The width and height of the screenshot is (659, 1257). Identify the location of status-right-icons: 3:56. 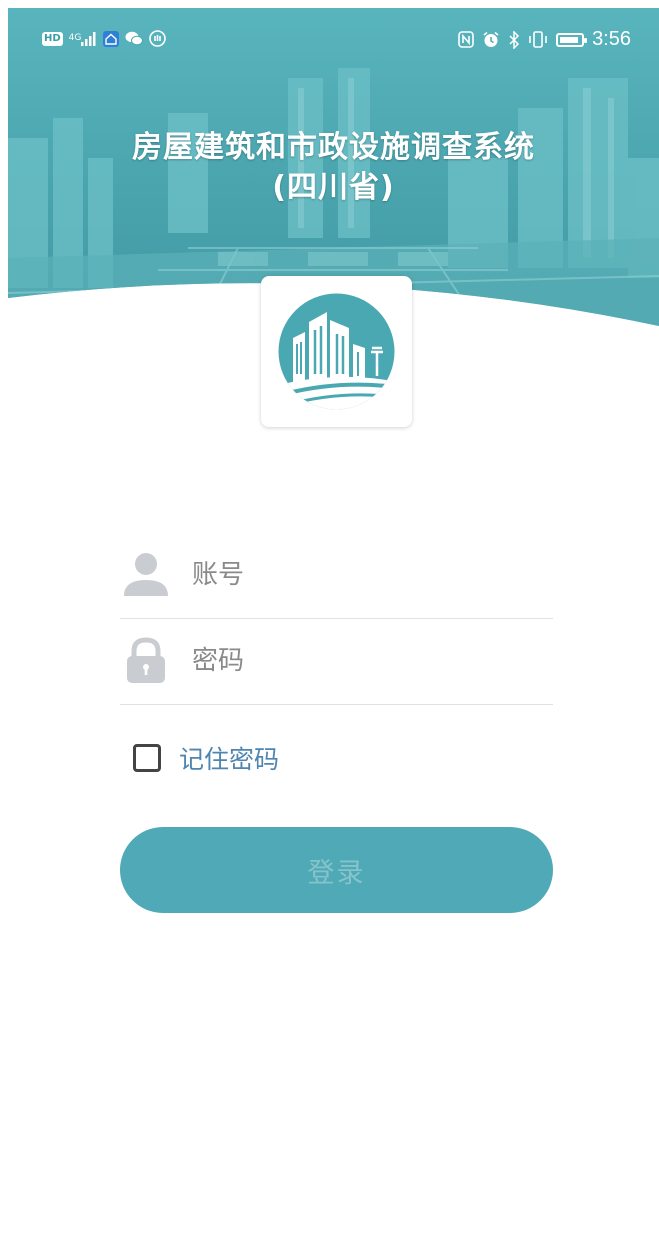
(544, 39).